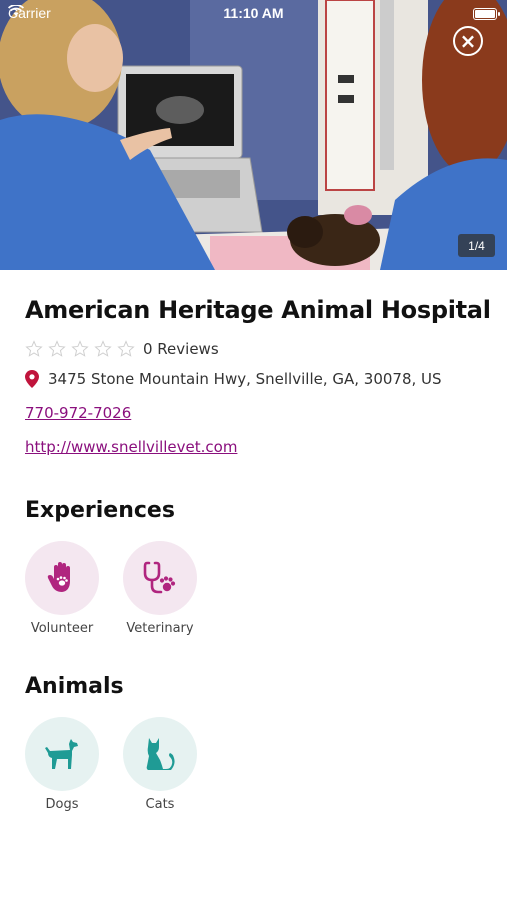 The height and width of the screenshot is (900, 507). I want to click on rating-row: 0 Reviews, so click(122, 349).